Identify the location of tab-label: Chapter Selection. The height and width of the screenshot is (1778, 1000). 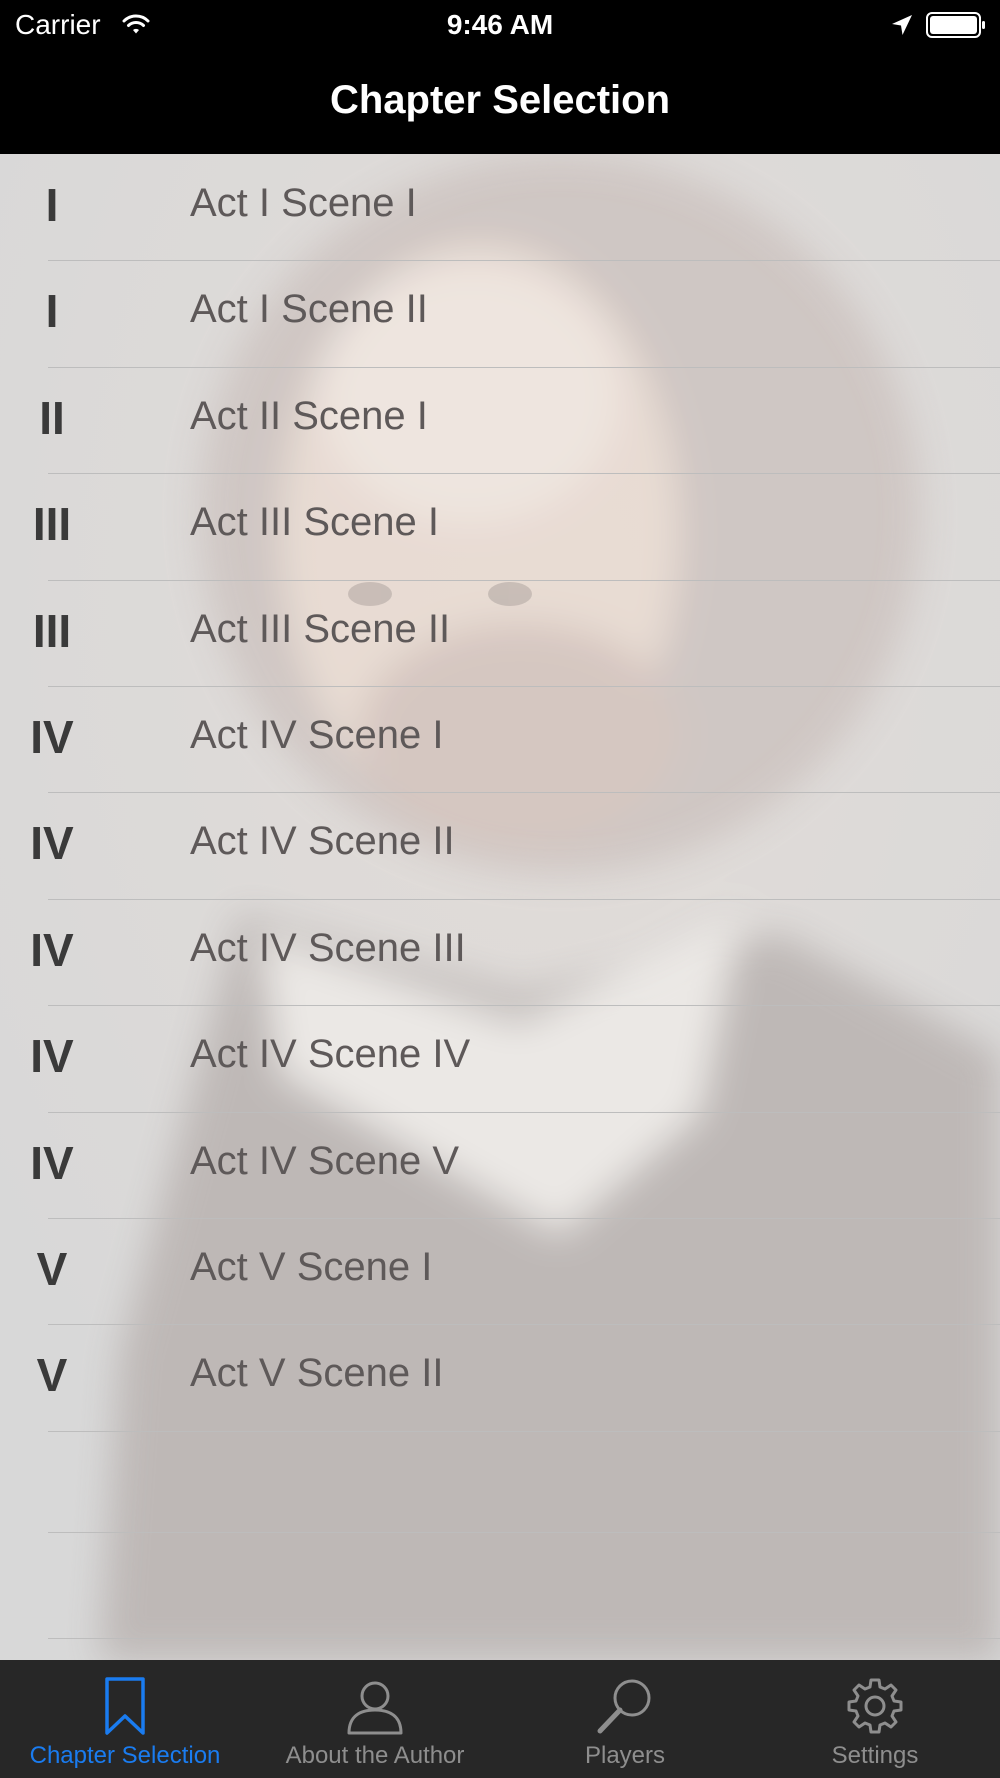
(125, 1755).